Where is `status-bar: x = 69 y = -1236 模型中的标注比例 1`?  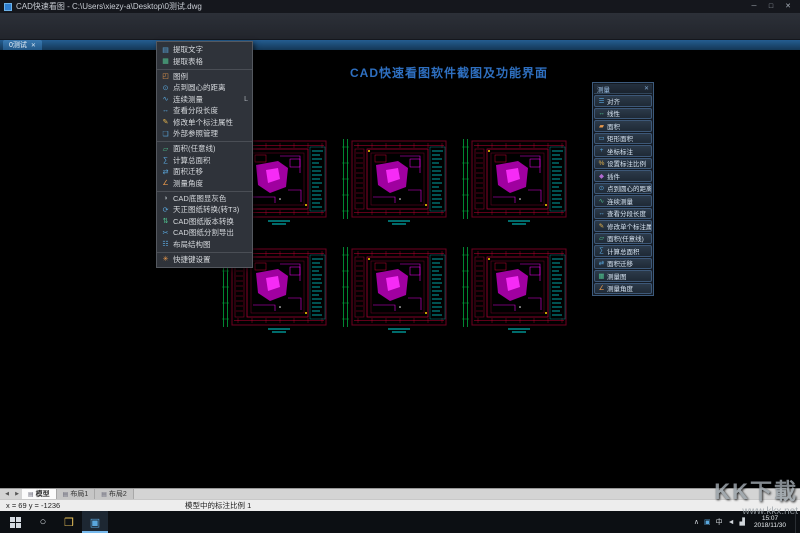
status-bar: x = 69 y = -1236 模型中的标注比例 1 is located at coordinates (400, 505).